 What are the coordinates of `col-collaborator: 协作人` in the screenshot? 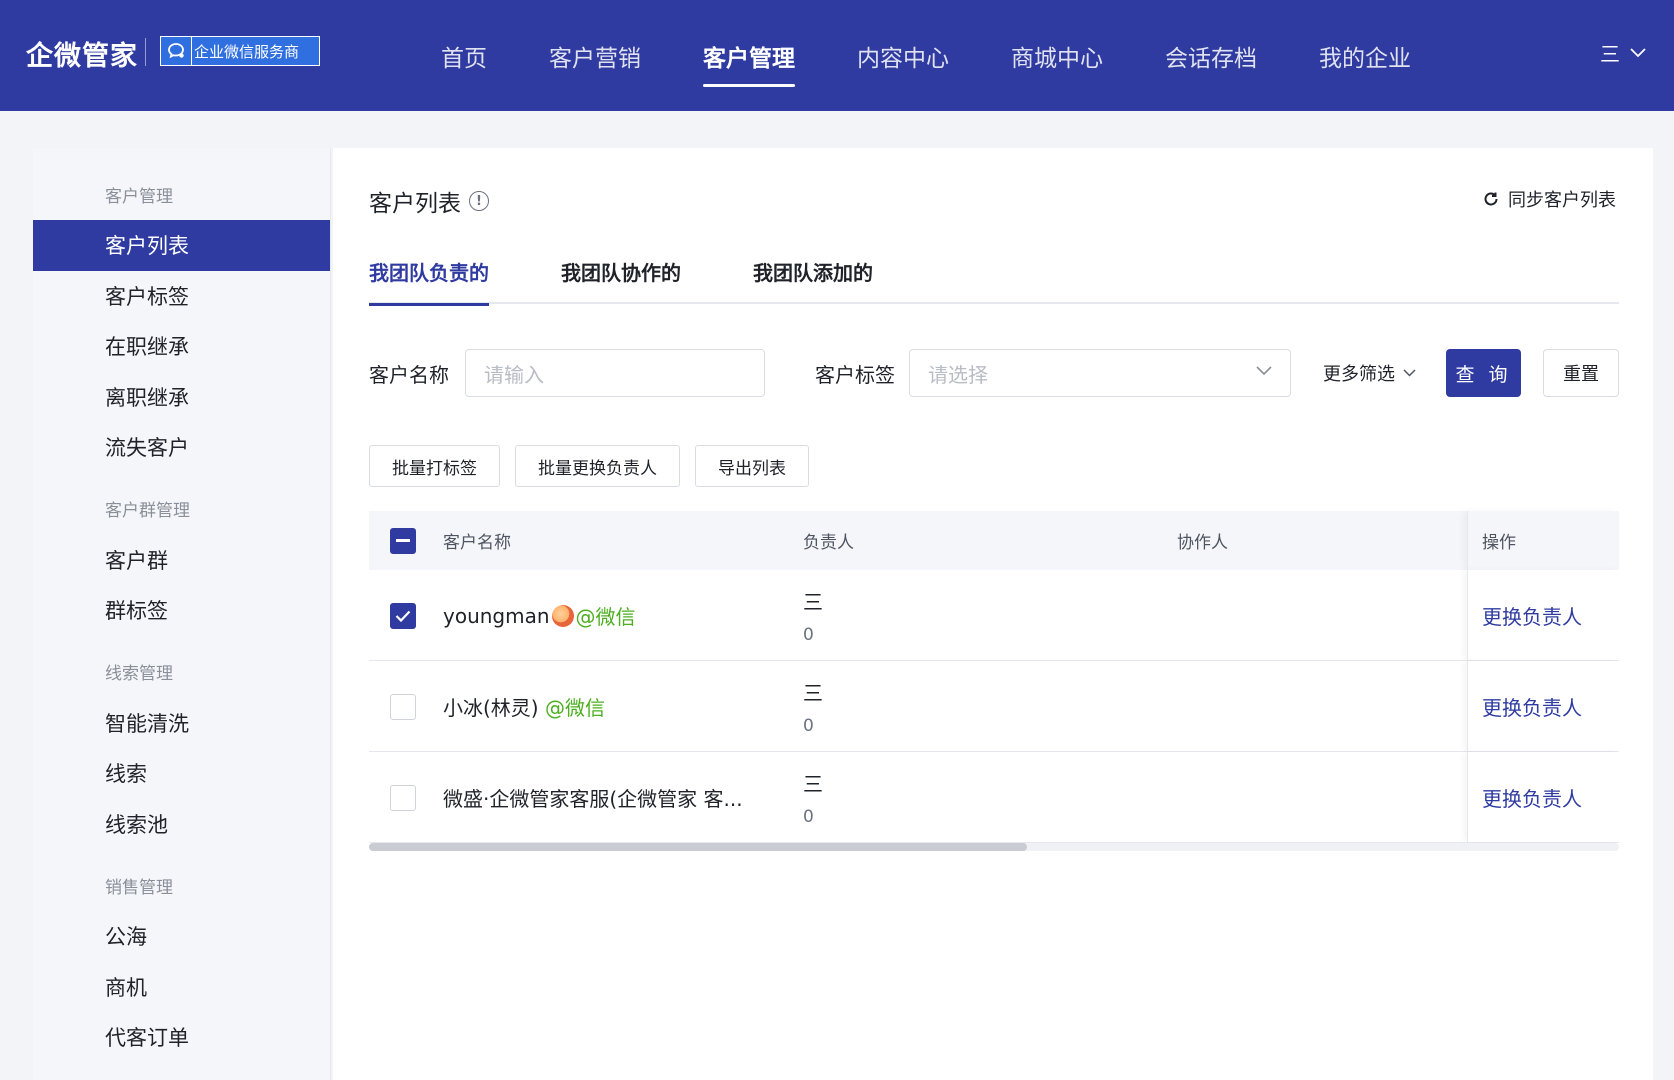 It's located at (1202, 543).